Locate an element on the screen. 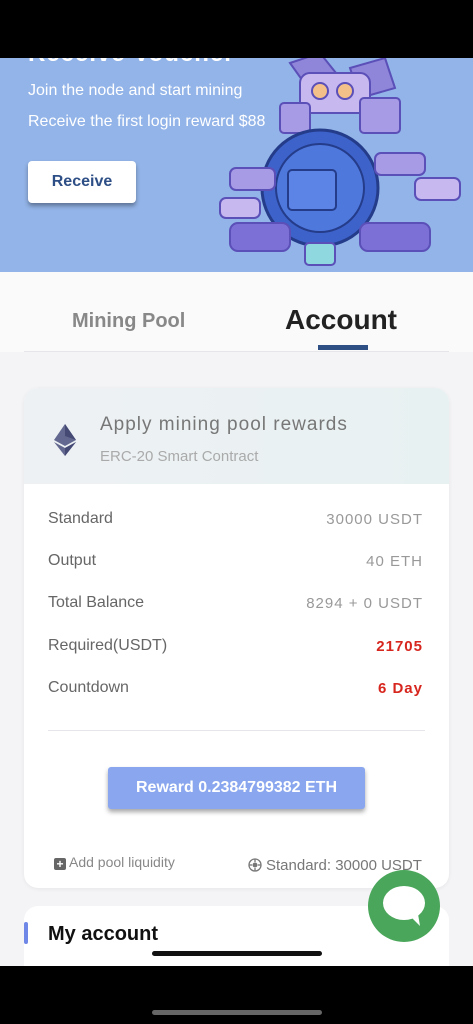  ethereum-icon is located at coordinates (65, 440).